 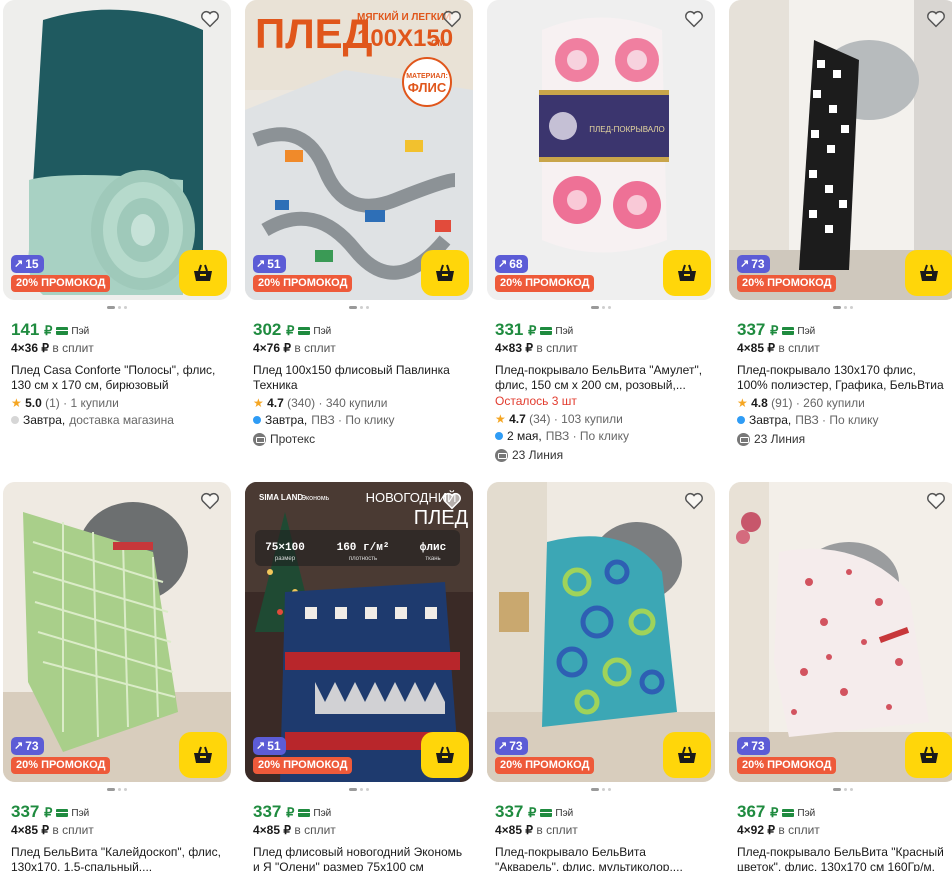 I want to click on rating: ★ 4.7 (34) · 103 купили, so click(x=559, y=419).